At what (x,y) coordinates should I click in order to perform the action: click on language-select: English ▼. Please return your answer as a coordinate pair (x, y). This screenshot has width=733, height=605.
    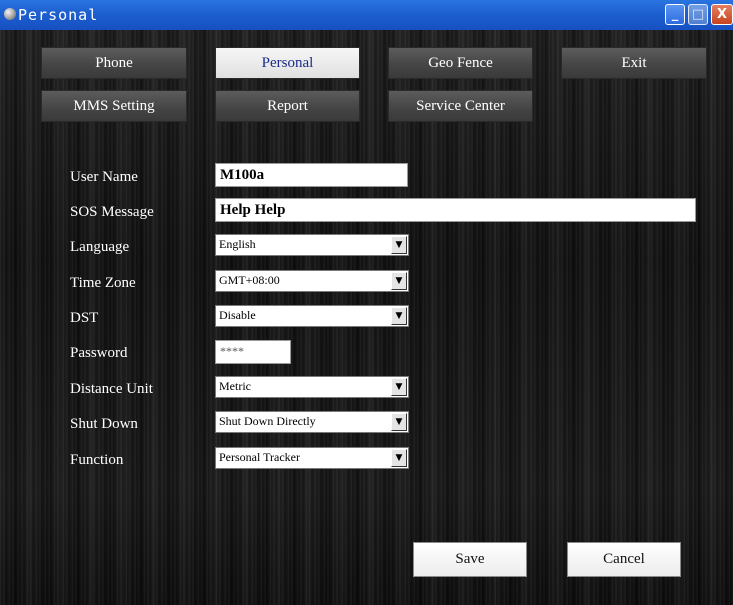
    Looking at the image, I should click on (312, 245).